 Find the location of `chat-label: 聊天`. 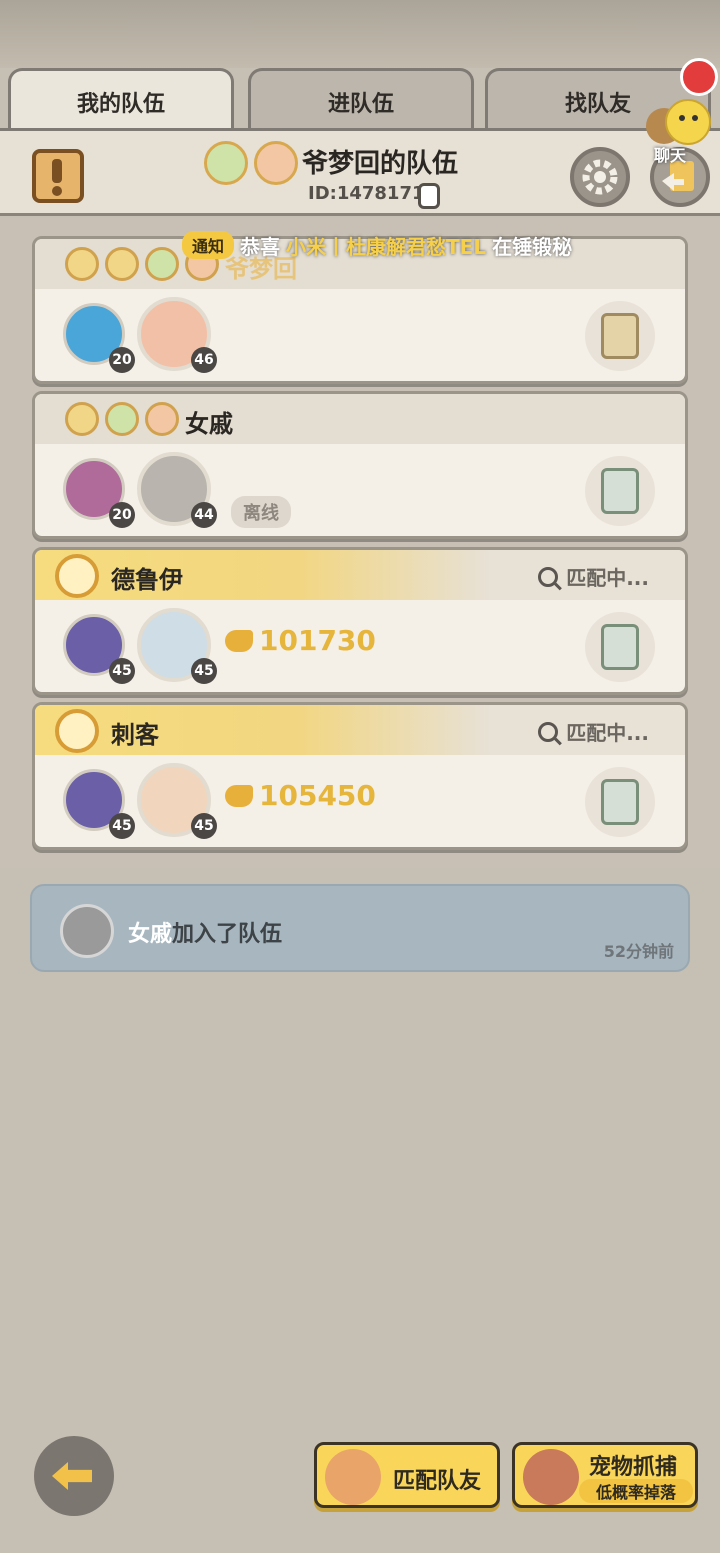

chat-label: 聊天 is located at coordinates (670, 155).